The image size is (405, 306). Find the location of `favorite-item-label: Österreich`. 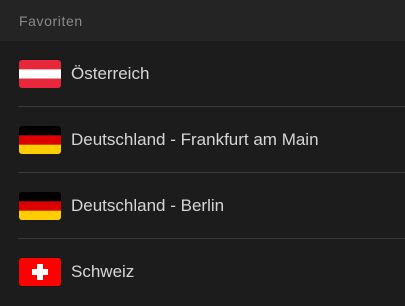

favorite-item-label: Österreich is located at coordinates (110, 73).